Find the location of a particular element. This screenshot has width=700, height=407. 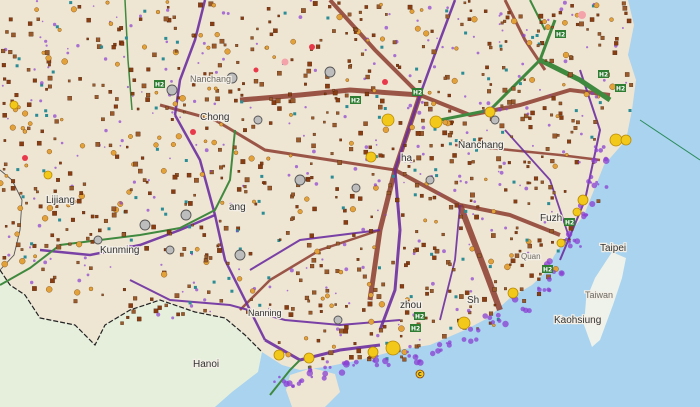

solar-marker is located at coordinates (388, 120).